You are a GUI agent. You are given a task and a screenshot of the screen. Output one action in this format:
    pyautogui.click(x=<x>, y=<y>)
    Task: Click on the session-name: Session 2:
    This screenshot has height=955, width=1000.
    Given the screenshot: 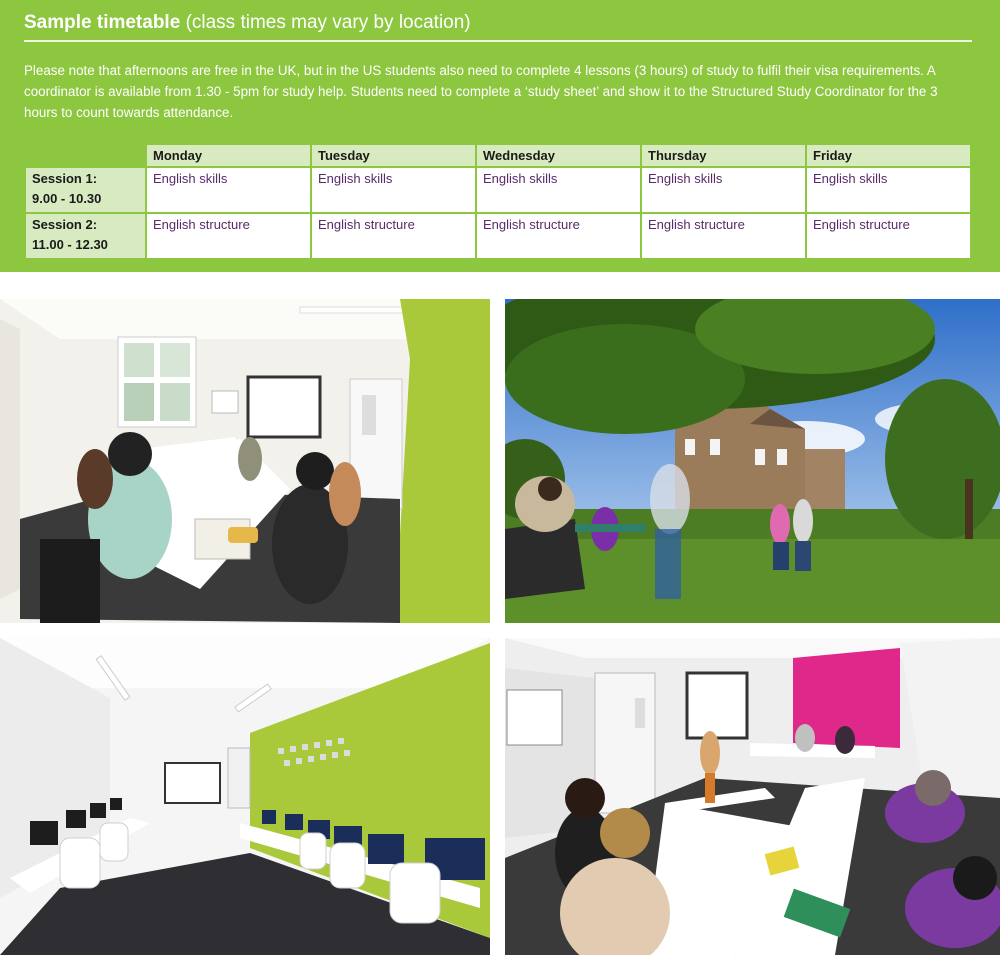 What is the action you would take?
    pyautogui.click(x=65, y=224)
    